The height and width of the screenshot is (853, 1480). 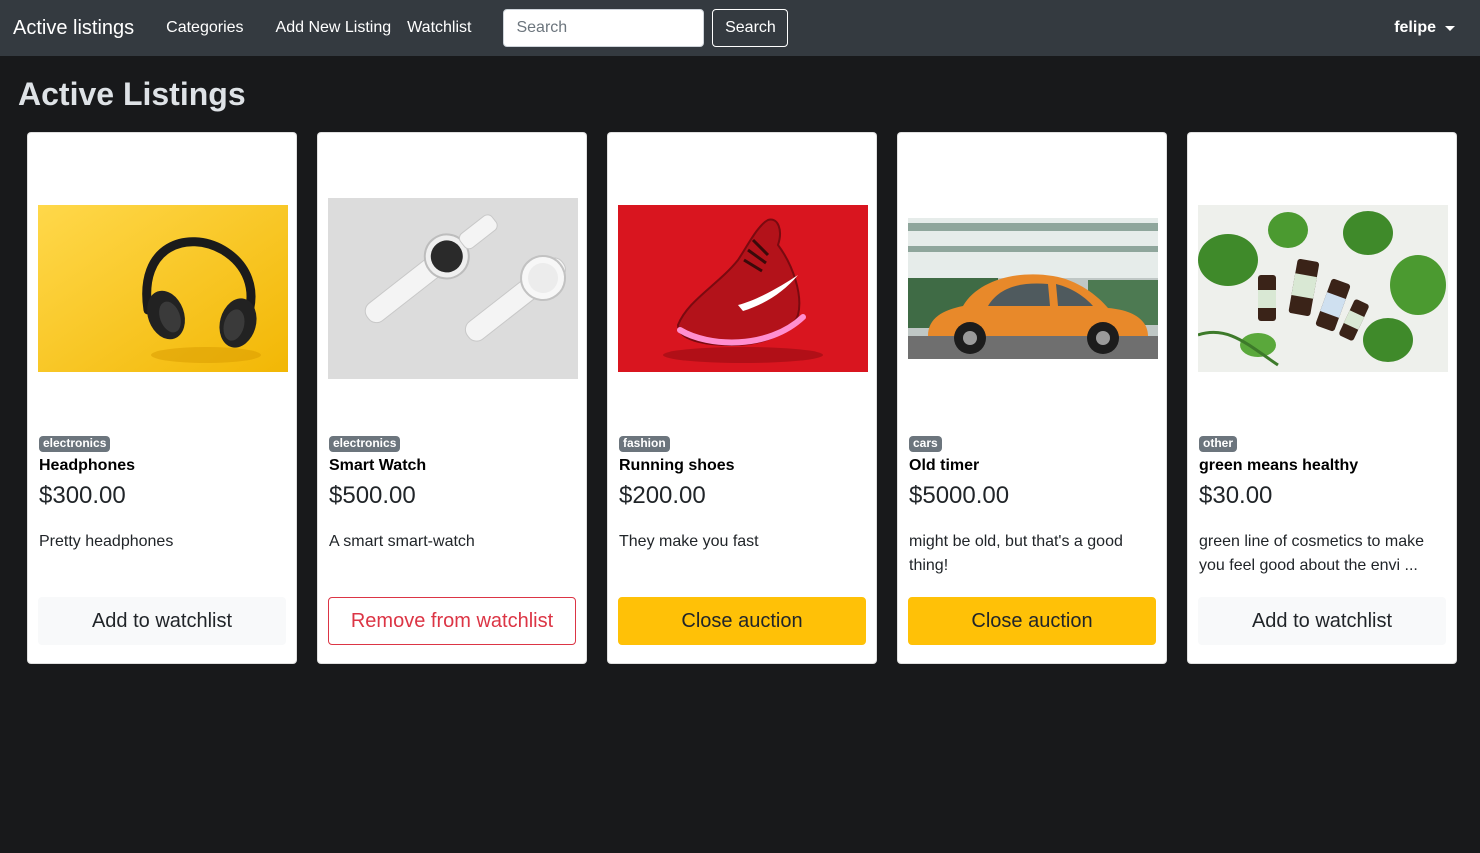 What do you see at coordinates (944, 466) in the screenshot?
I see `listing-title: Old timer` at bounding box center [944, 466].